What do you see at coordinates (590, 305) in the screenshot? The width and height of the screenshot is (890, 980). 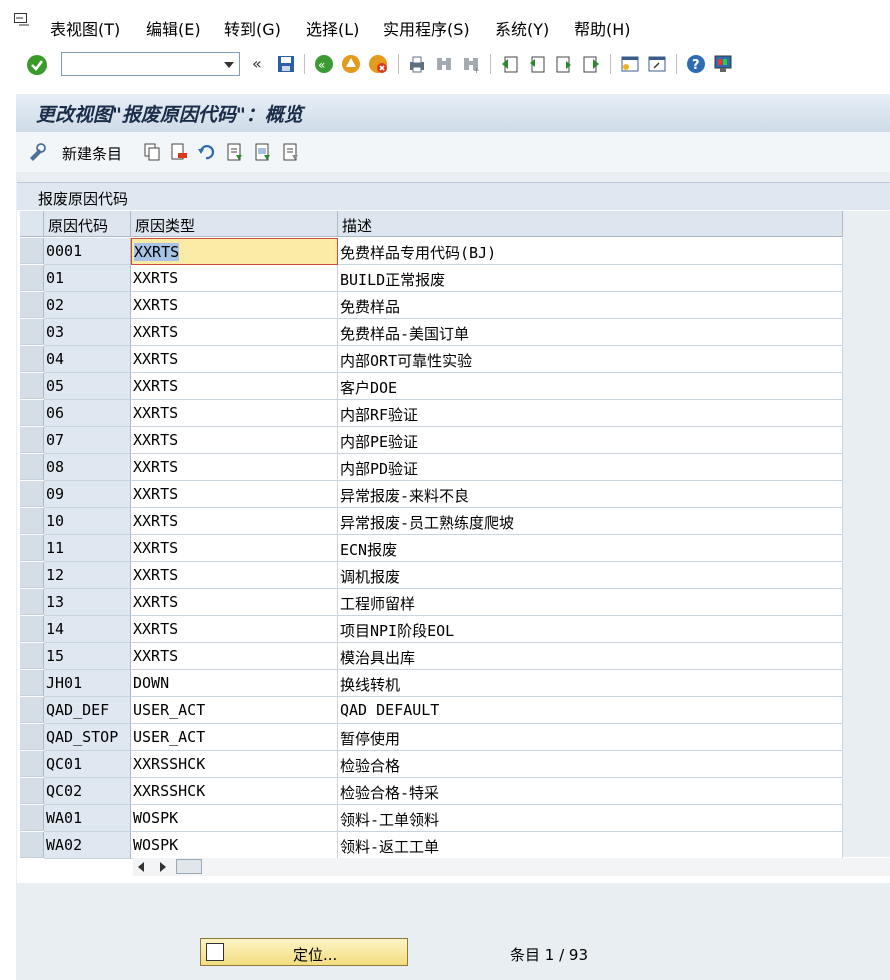 I see `description-field: 免费样品` at bounding box center [590, 305].